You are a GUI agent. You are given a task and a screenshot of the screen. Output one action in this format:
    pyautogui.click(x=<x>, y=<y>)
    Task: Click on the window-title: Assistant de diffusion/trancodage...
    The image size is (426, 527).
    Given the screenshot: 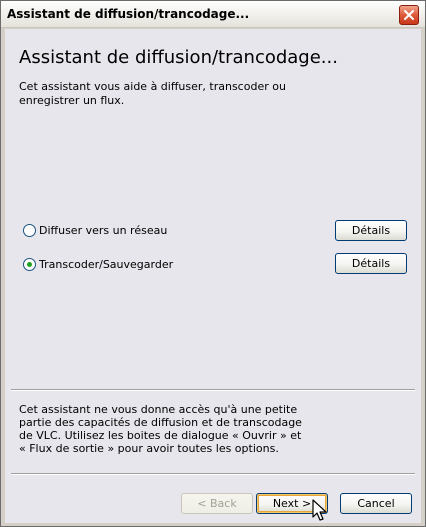 What is the action you would take?
    pyautogui.click(x=128, y=14)
    